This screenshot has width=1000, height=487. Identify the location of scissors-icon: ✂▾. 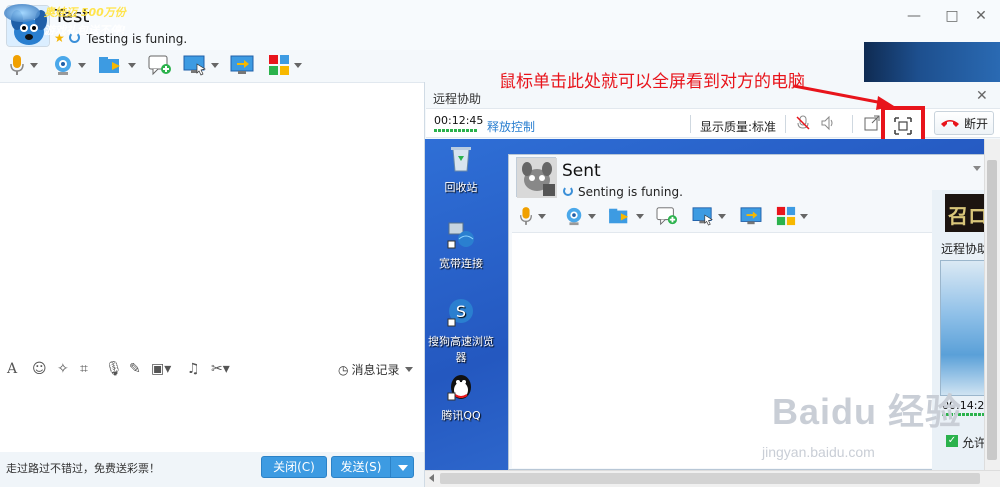
(220, 369).